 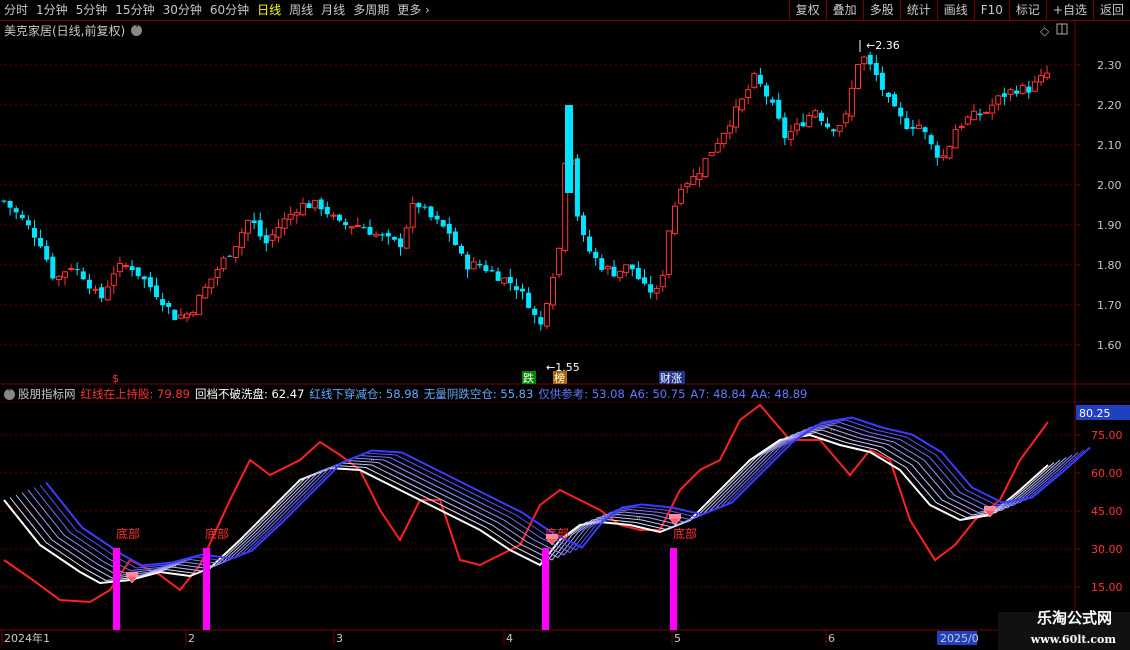 I want to click on current-value-label: 80.25, so click(x=1095, y=413).